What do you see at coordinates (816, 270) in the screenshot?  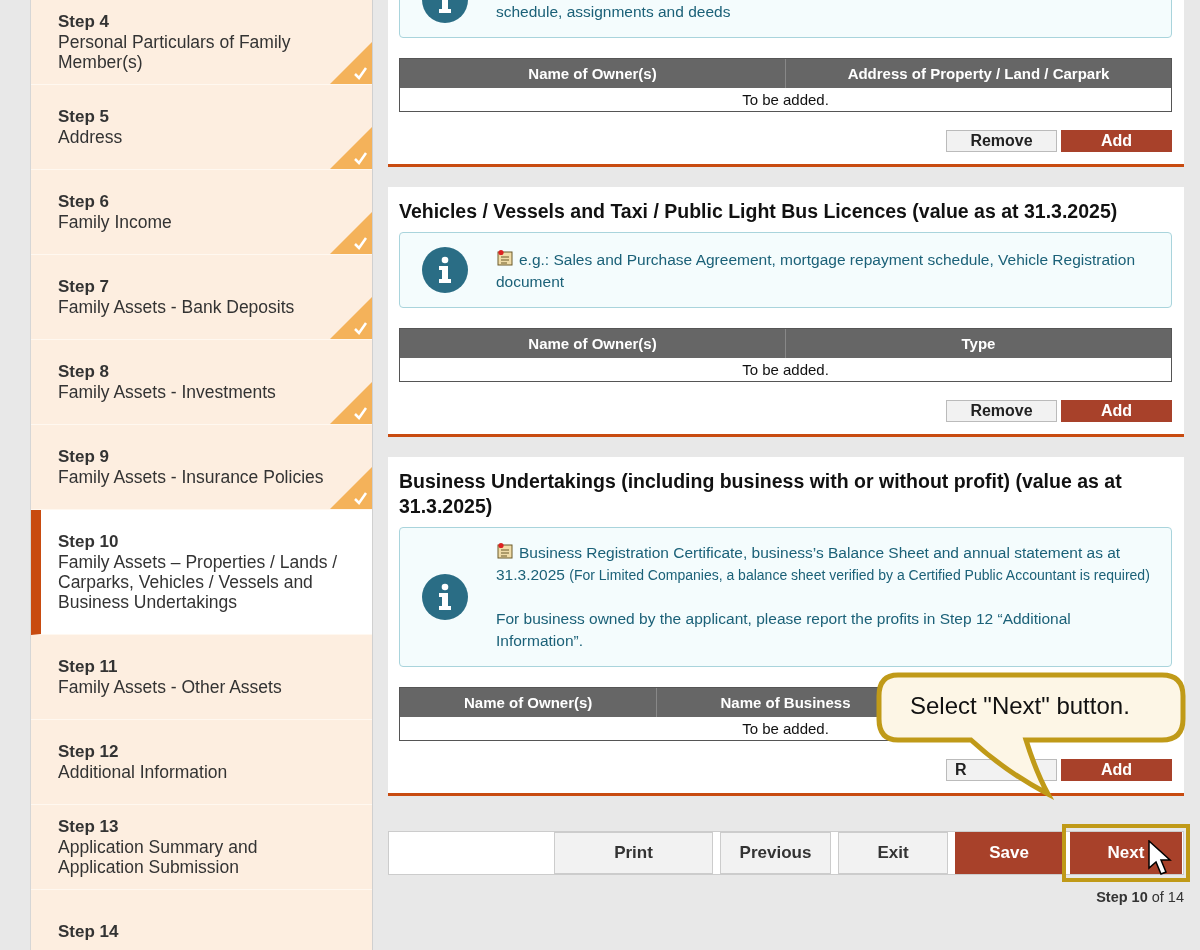 I see `info-text: e.g.: Sales and Purchase Agreement, mortgage repayment schedule, Vehicle Registration document` at bounding box center [816, 270].